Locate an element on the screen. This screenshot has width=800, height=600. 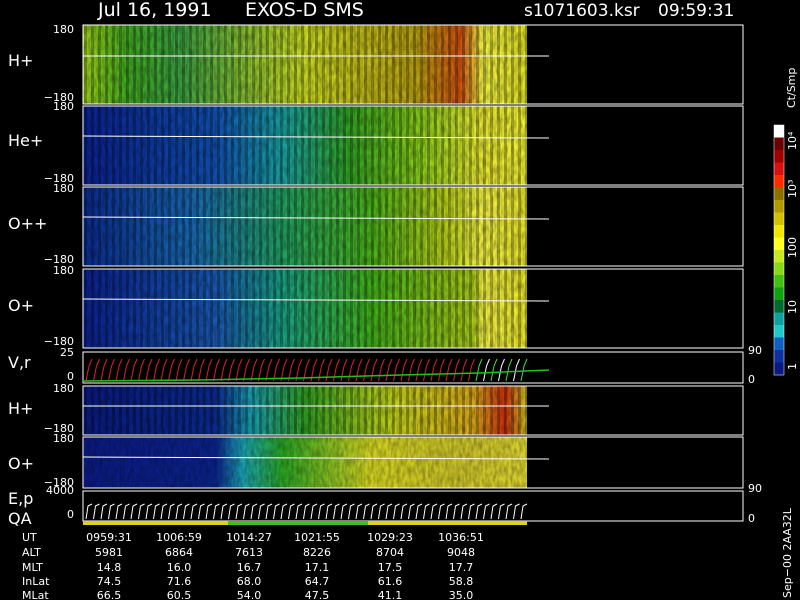
ephemeris-cell: 64.7 is located at coordinates (317, 581).